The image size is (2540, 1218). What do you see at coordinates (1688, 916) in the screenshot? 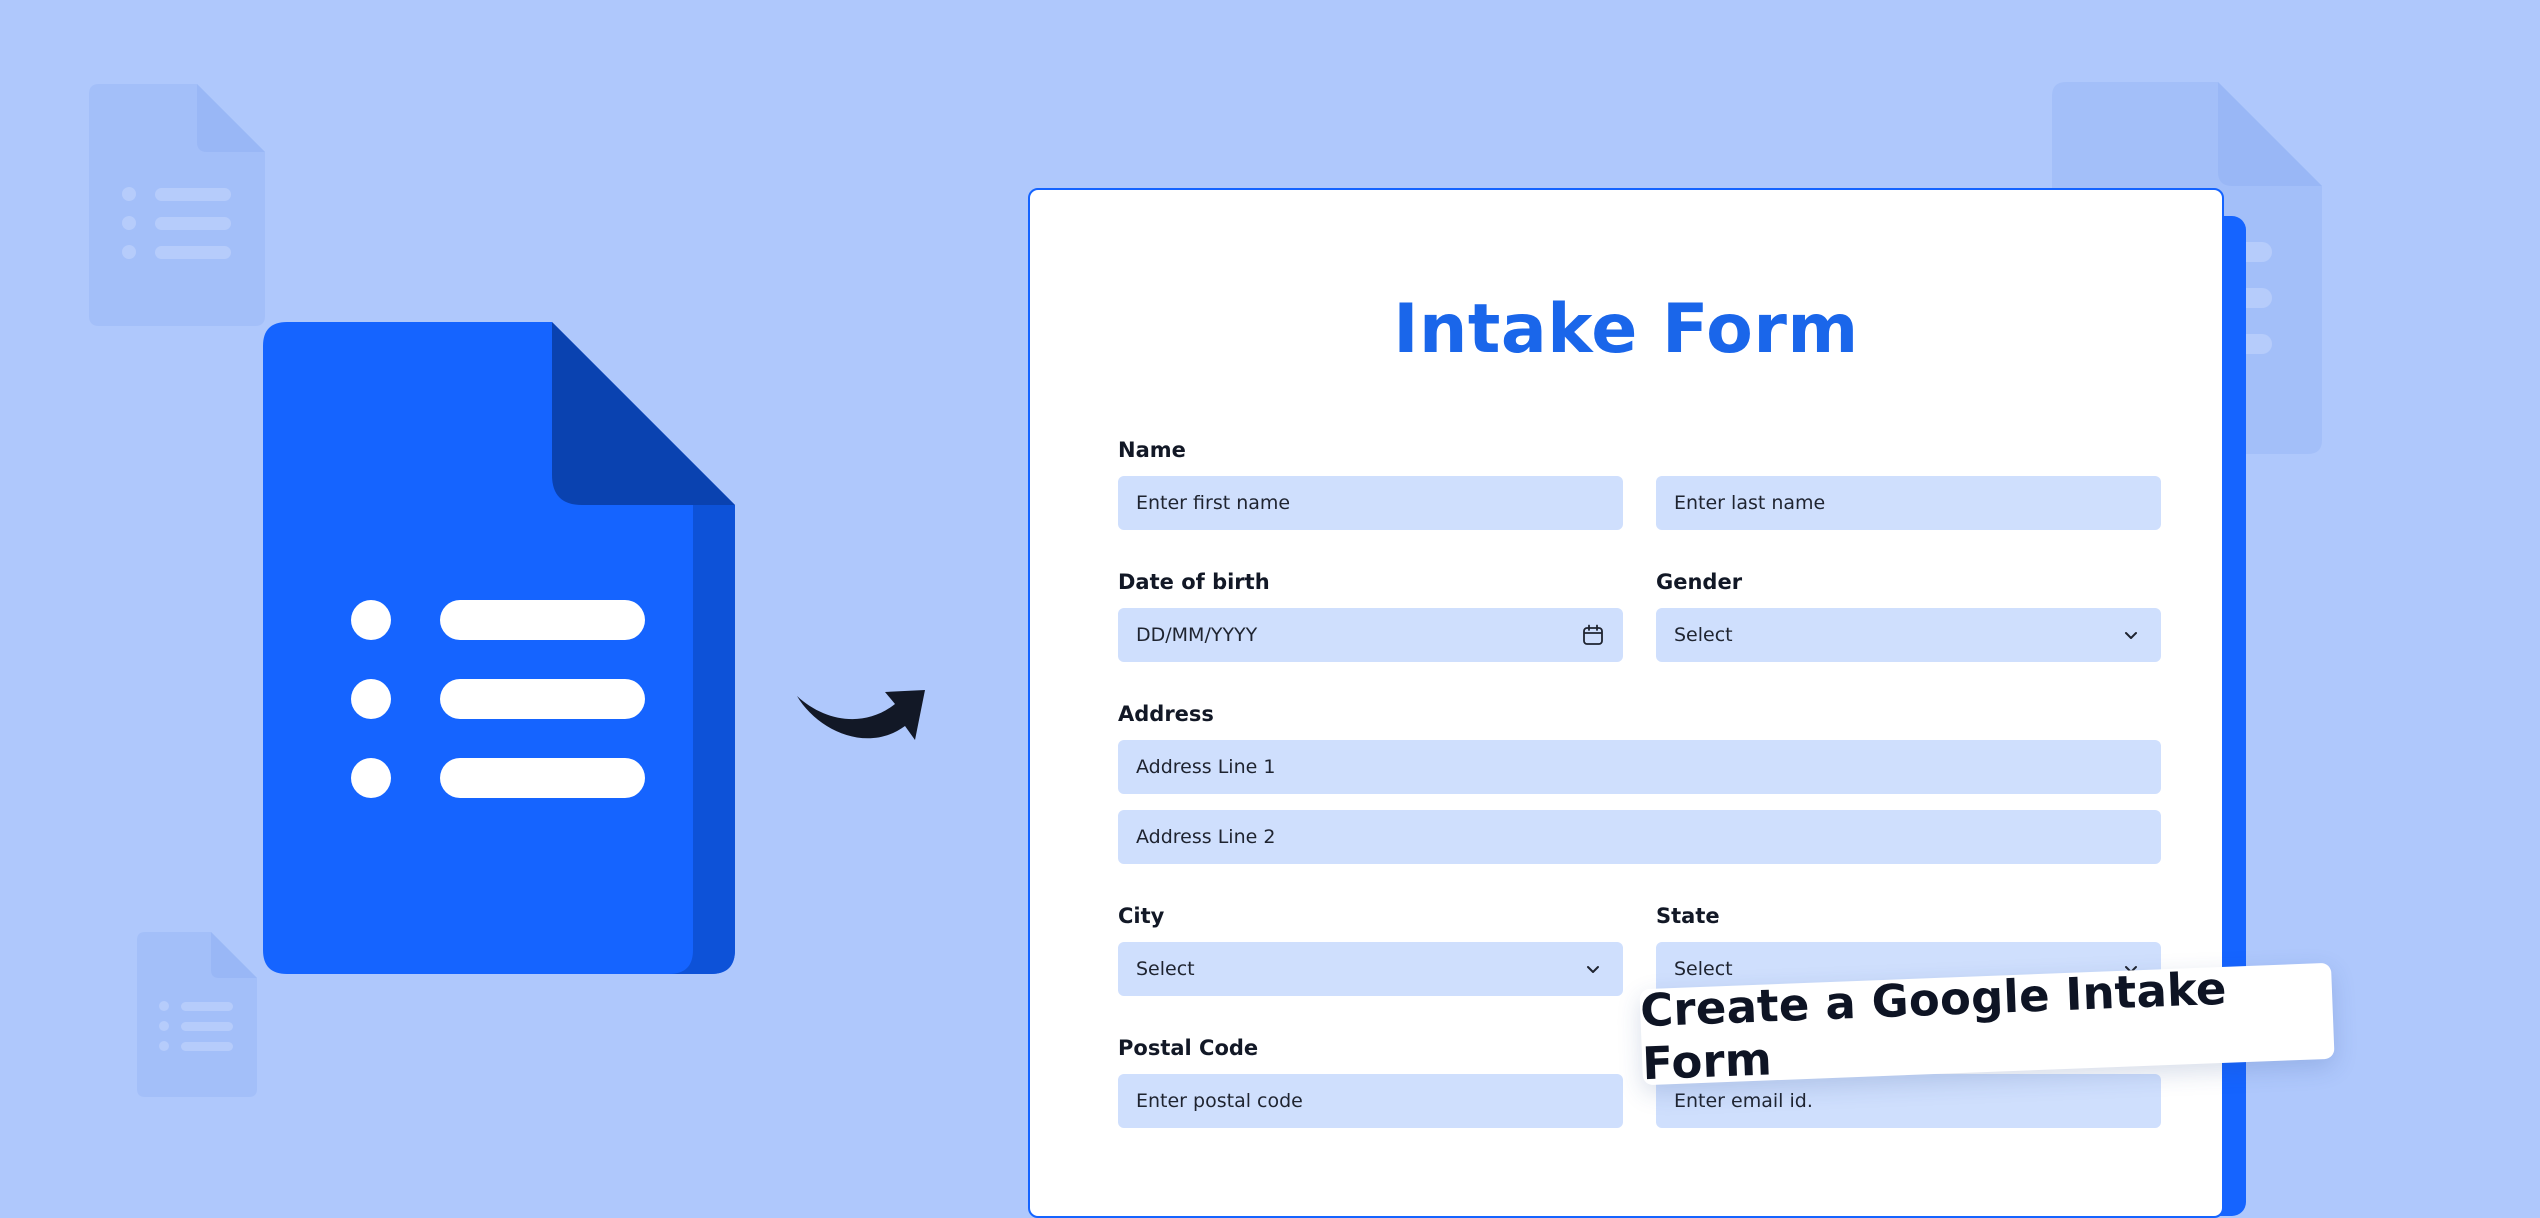
I see `state-label: State` at bounding box center [1688, 916].